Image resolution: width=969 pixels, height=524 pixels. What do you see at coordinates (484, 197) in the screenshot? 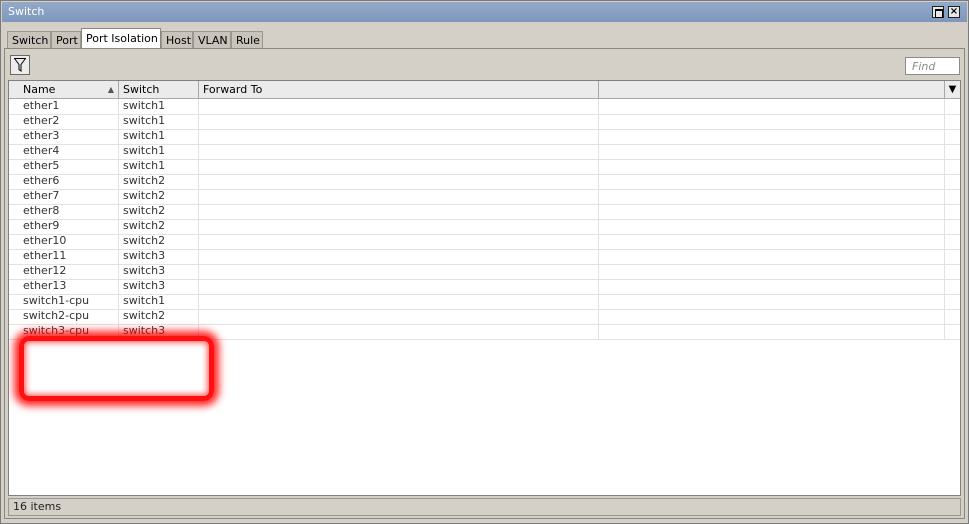
I see `table-row: ether7 switch2` at bounding box center [484, 197].